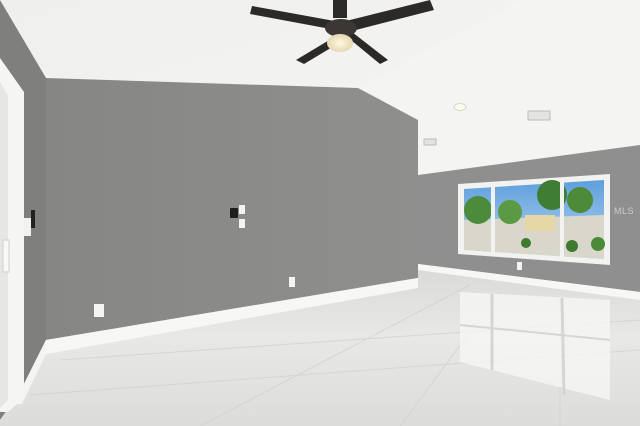 The height and width of the screenshot is (426, 640). What do you see at coordinates (33, 219) in the screenshot?
I see `wall-sensor` at bounding box center [33, 219].